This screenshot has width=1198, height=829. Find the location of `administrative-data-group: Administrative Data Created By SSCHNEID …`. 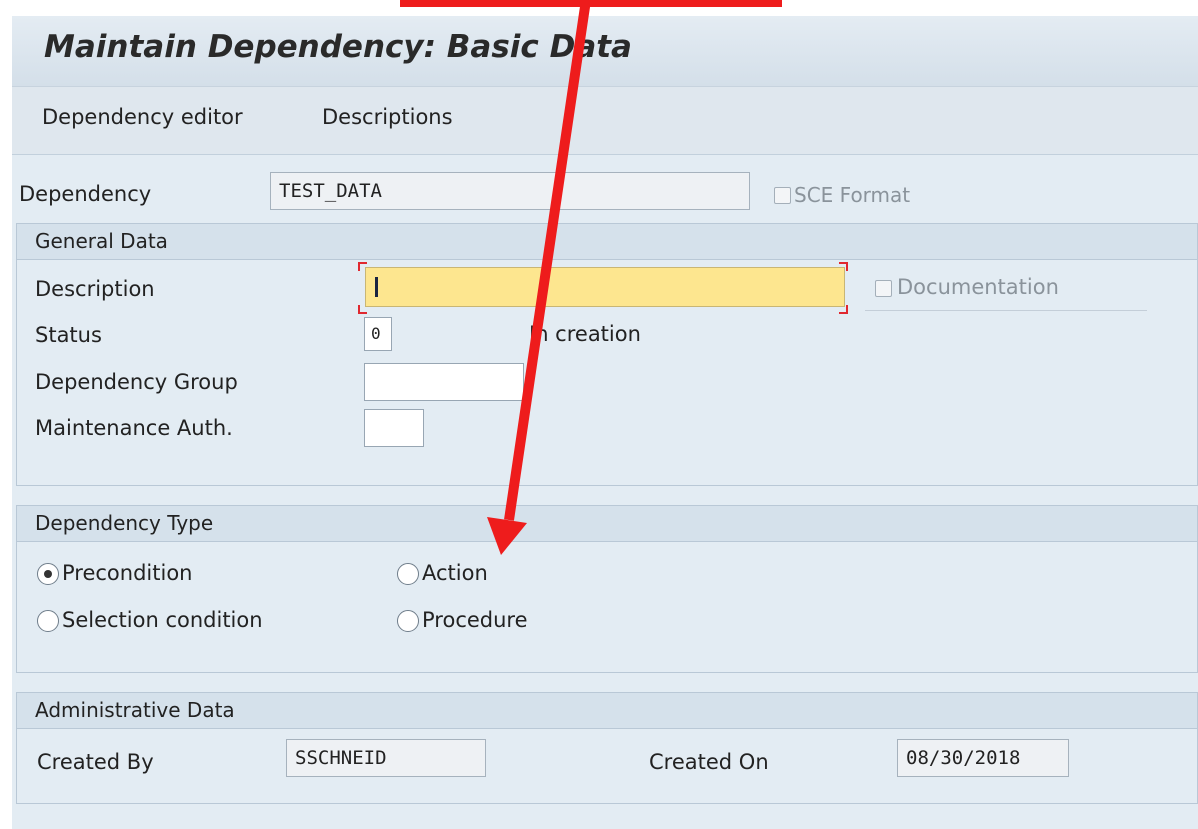

administrative-data-group: Administrative Data Created By SSCHNEID … is located at coordinates (607, 748).